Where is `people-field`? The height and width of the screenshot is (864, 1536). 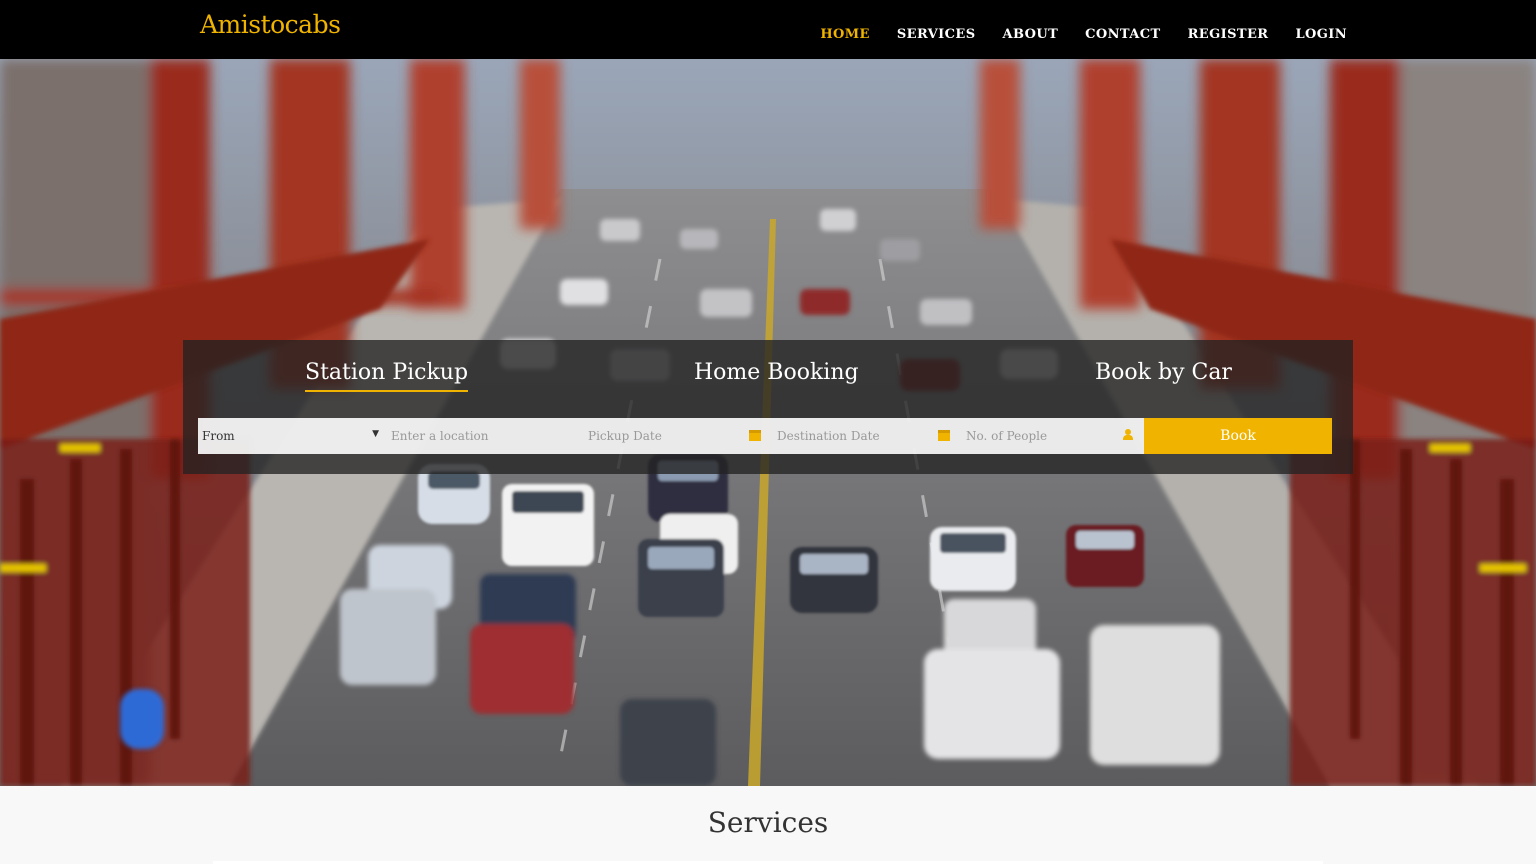
people-field is located at coordinates (1053, 436).